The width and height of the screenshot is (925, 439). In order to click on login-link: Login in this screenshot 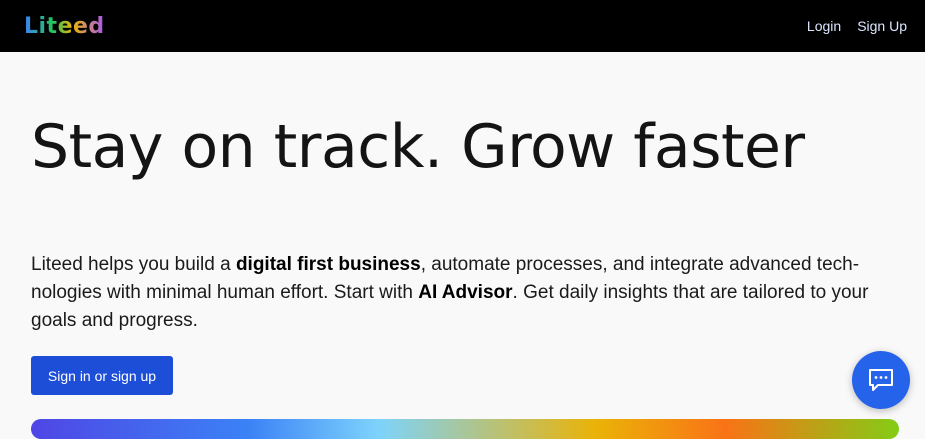, I will do `click(824, 26)`.